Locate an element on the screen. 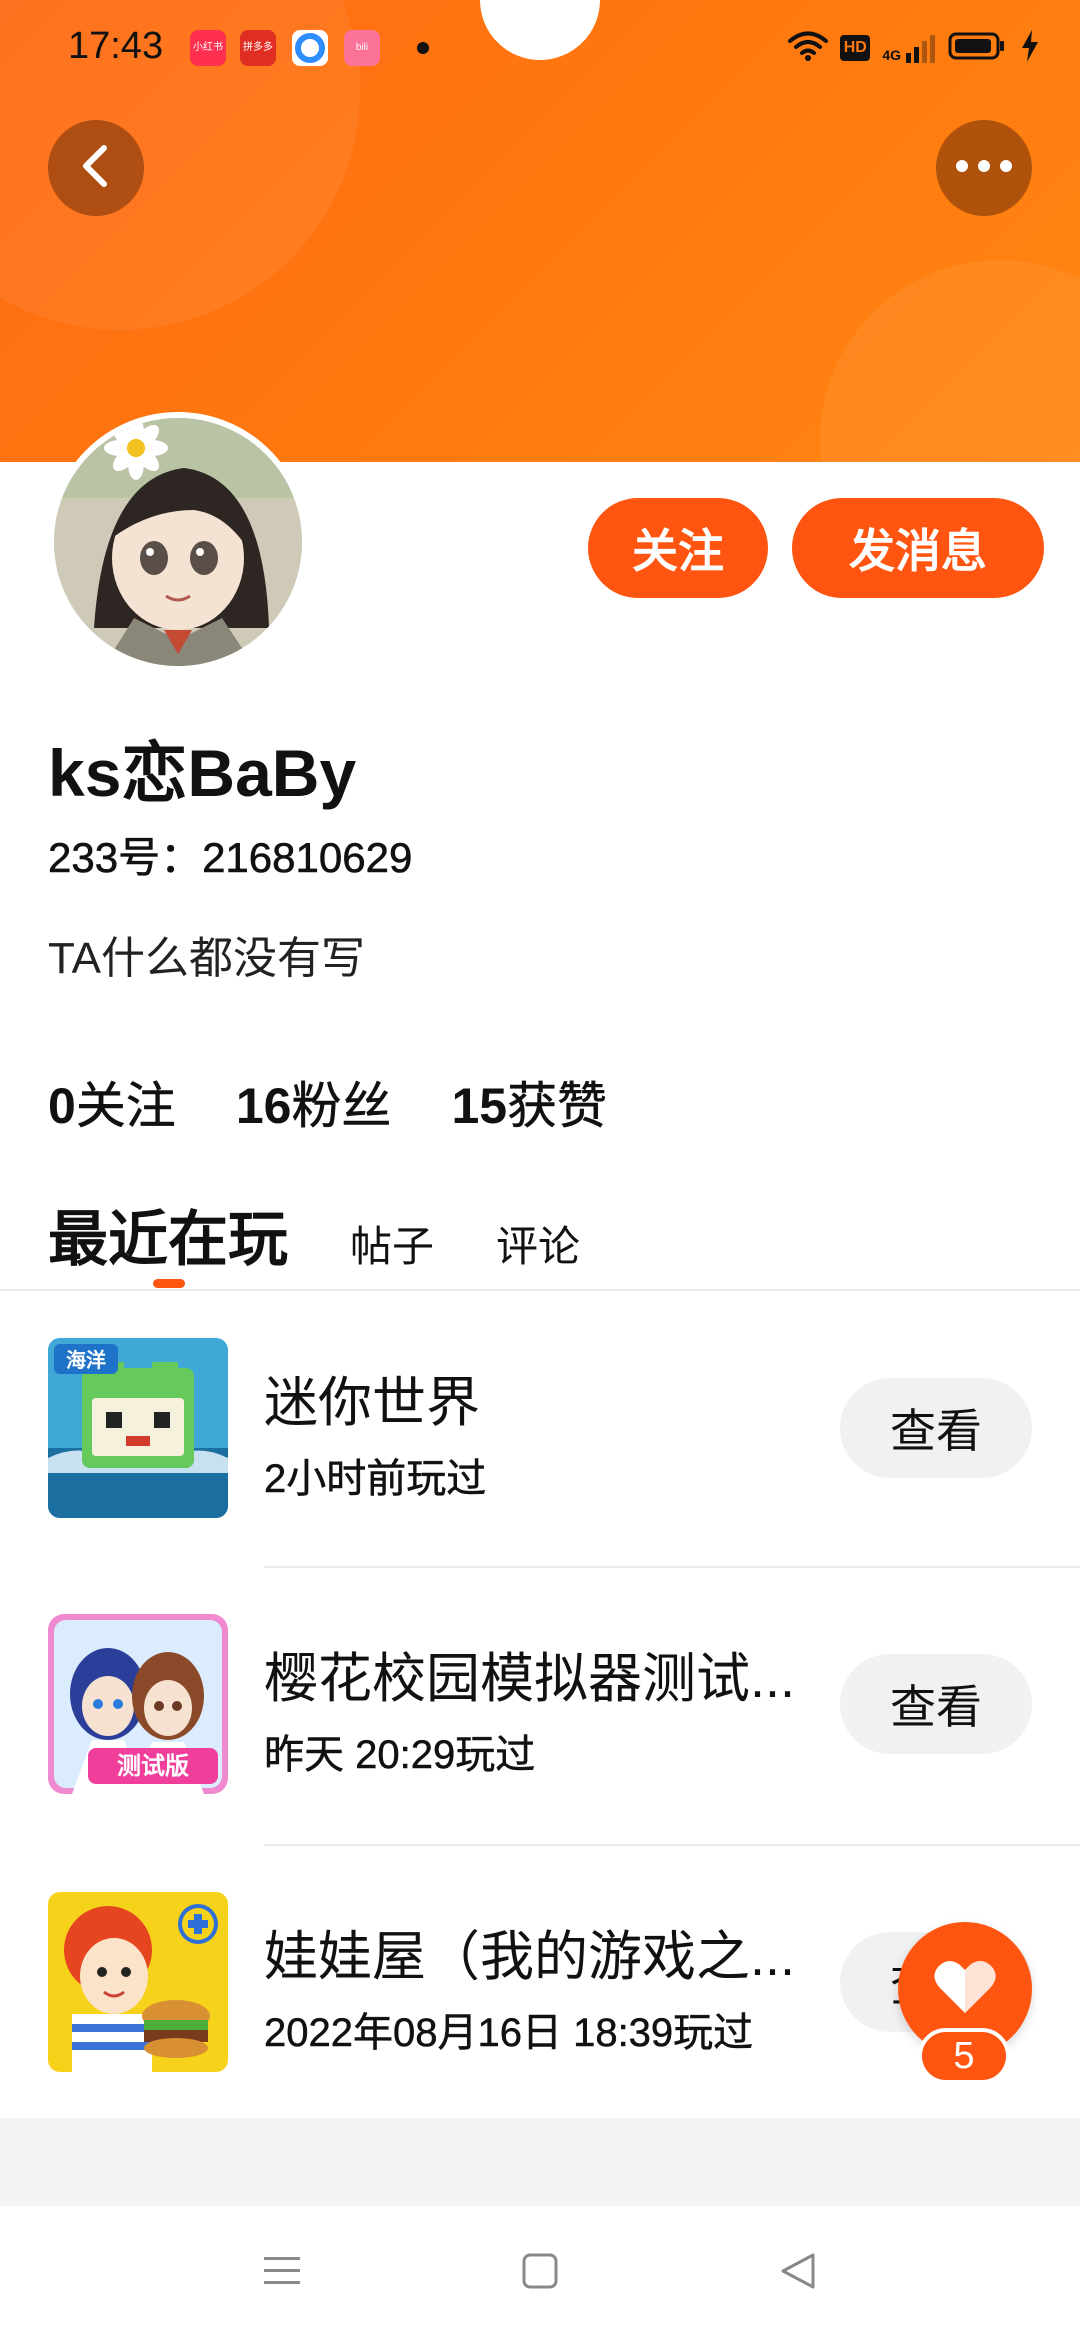 This screenshot has width=1080, height=2340. wifi-icon is located at coordinates (808, 48).